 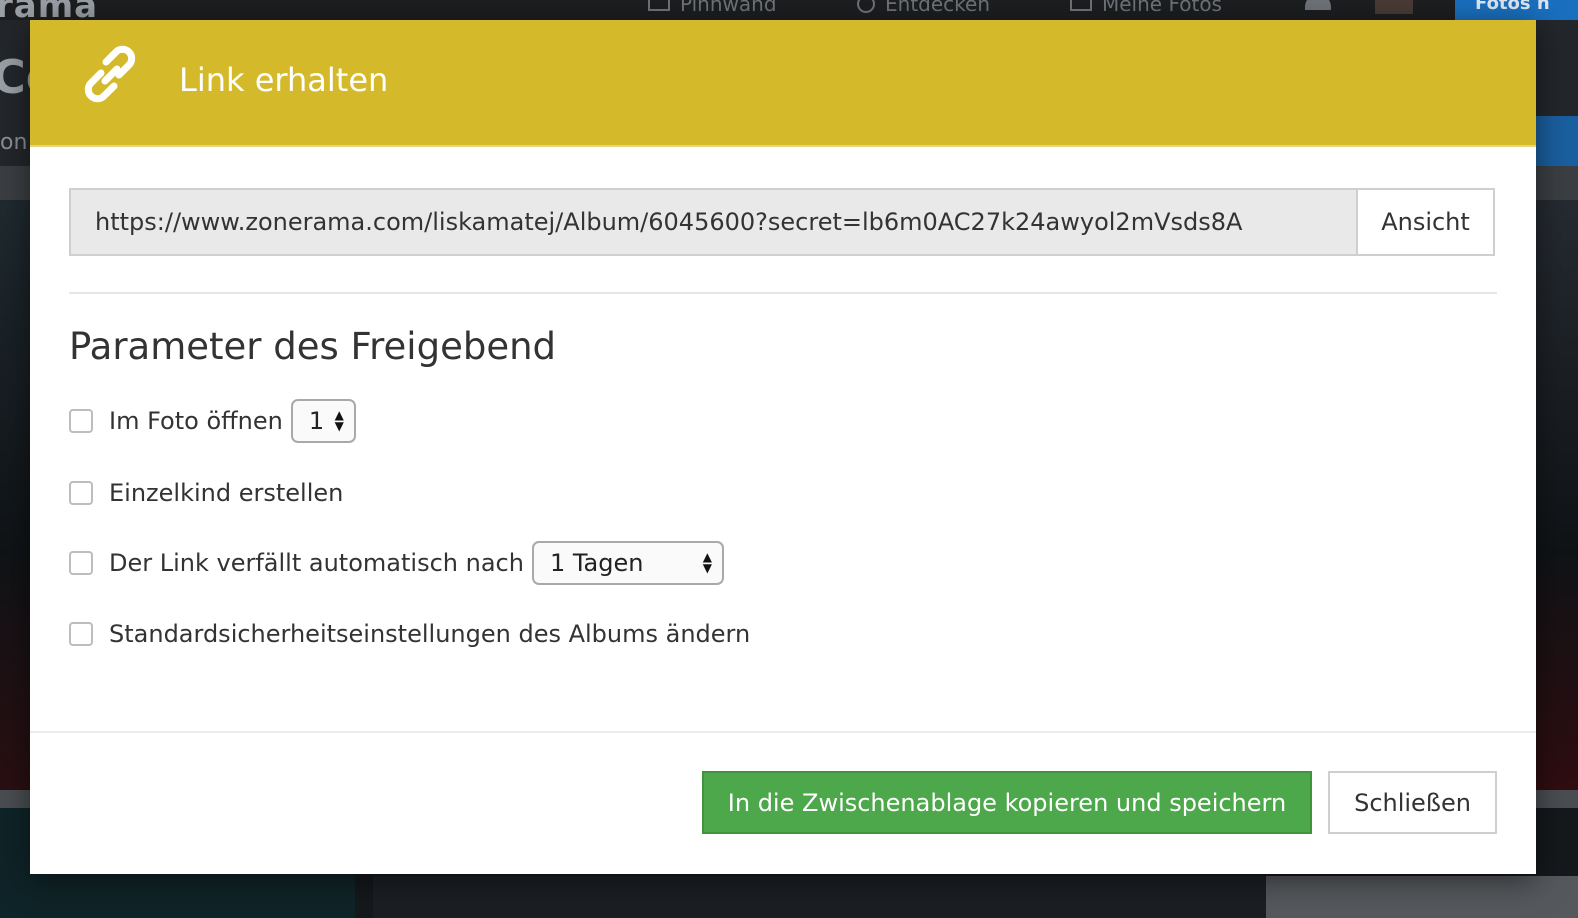 What do you see at coordinates (81, 563) in the screenshot?
I see `link-expiry-checkbox` at bounding box center [81, 563].